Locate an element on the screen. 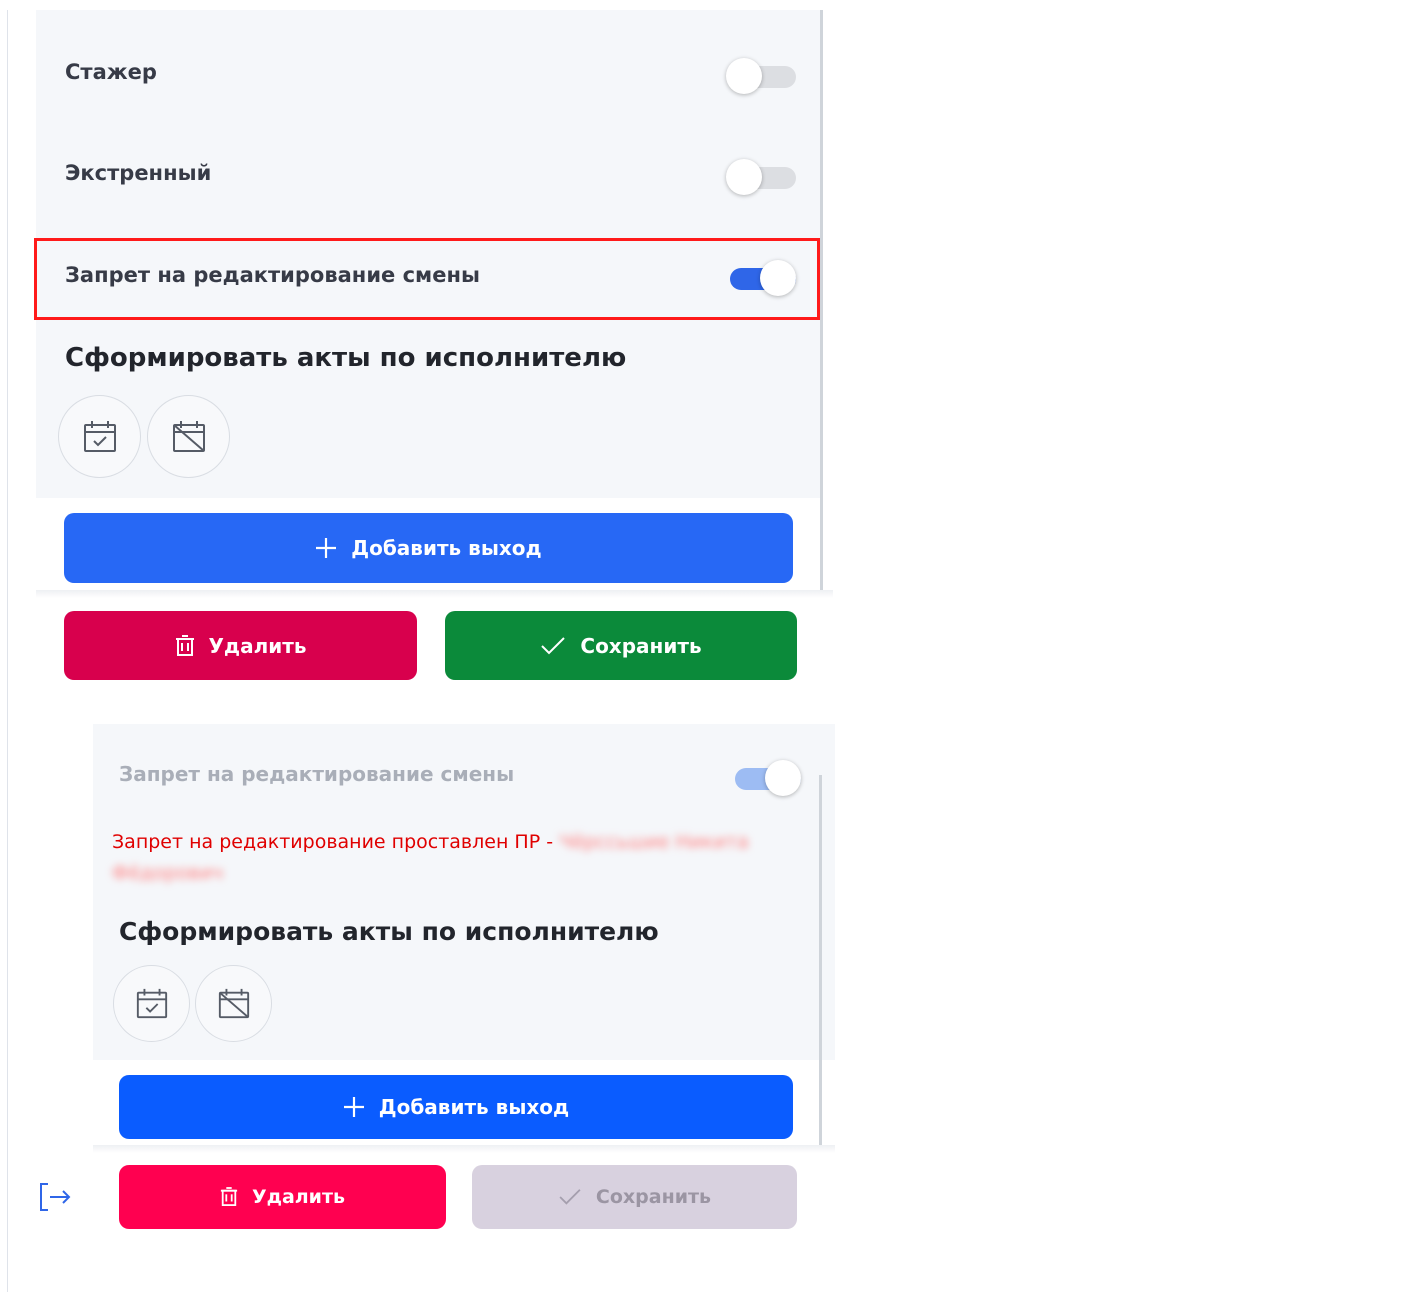 This screenshot has height=1292, width=1403. save-button: Сохранить is located at coordinates (621, 645).